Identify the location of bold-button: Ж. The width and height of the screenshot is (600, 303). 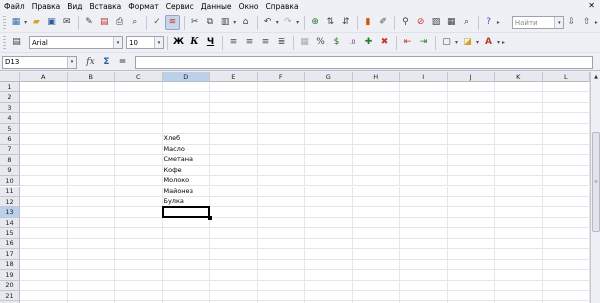
(178, 42).